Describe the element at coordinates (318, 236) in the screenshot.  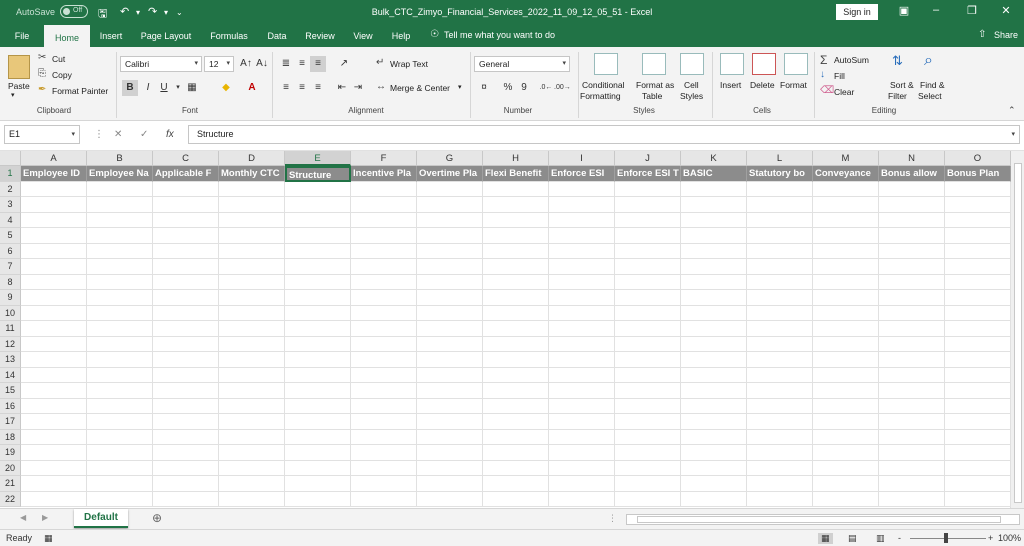
I see `cell-e5` at that location.